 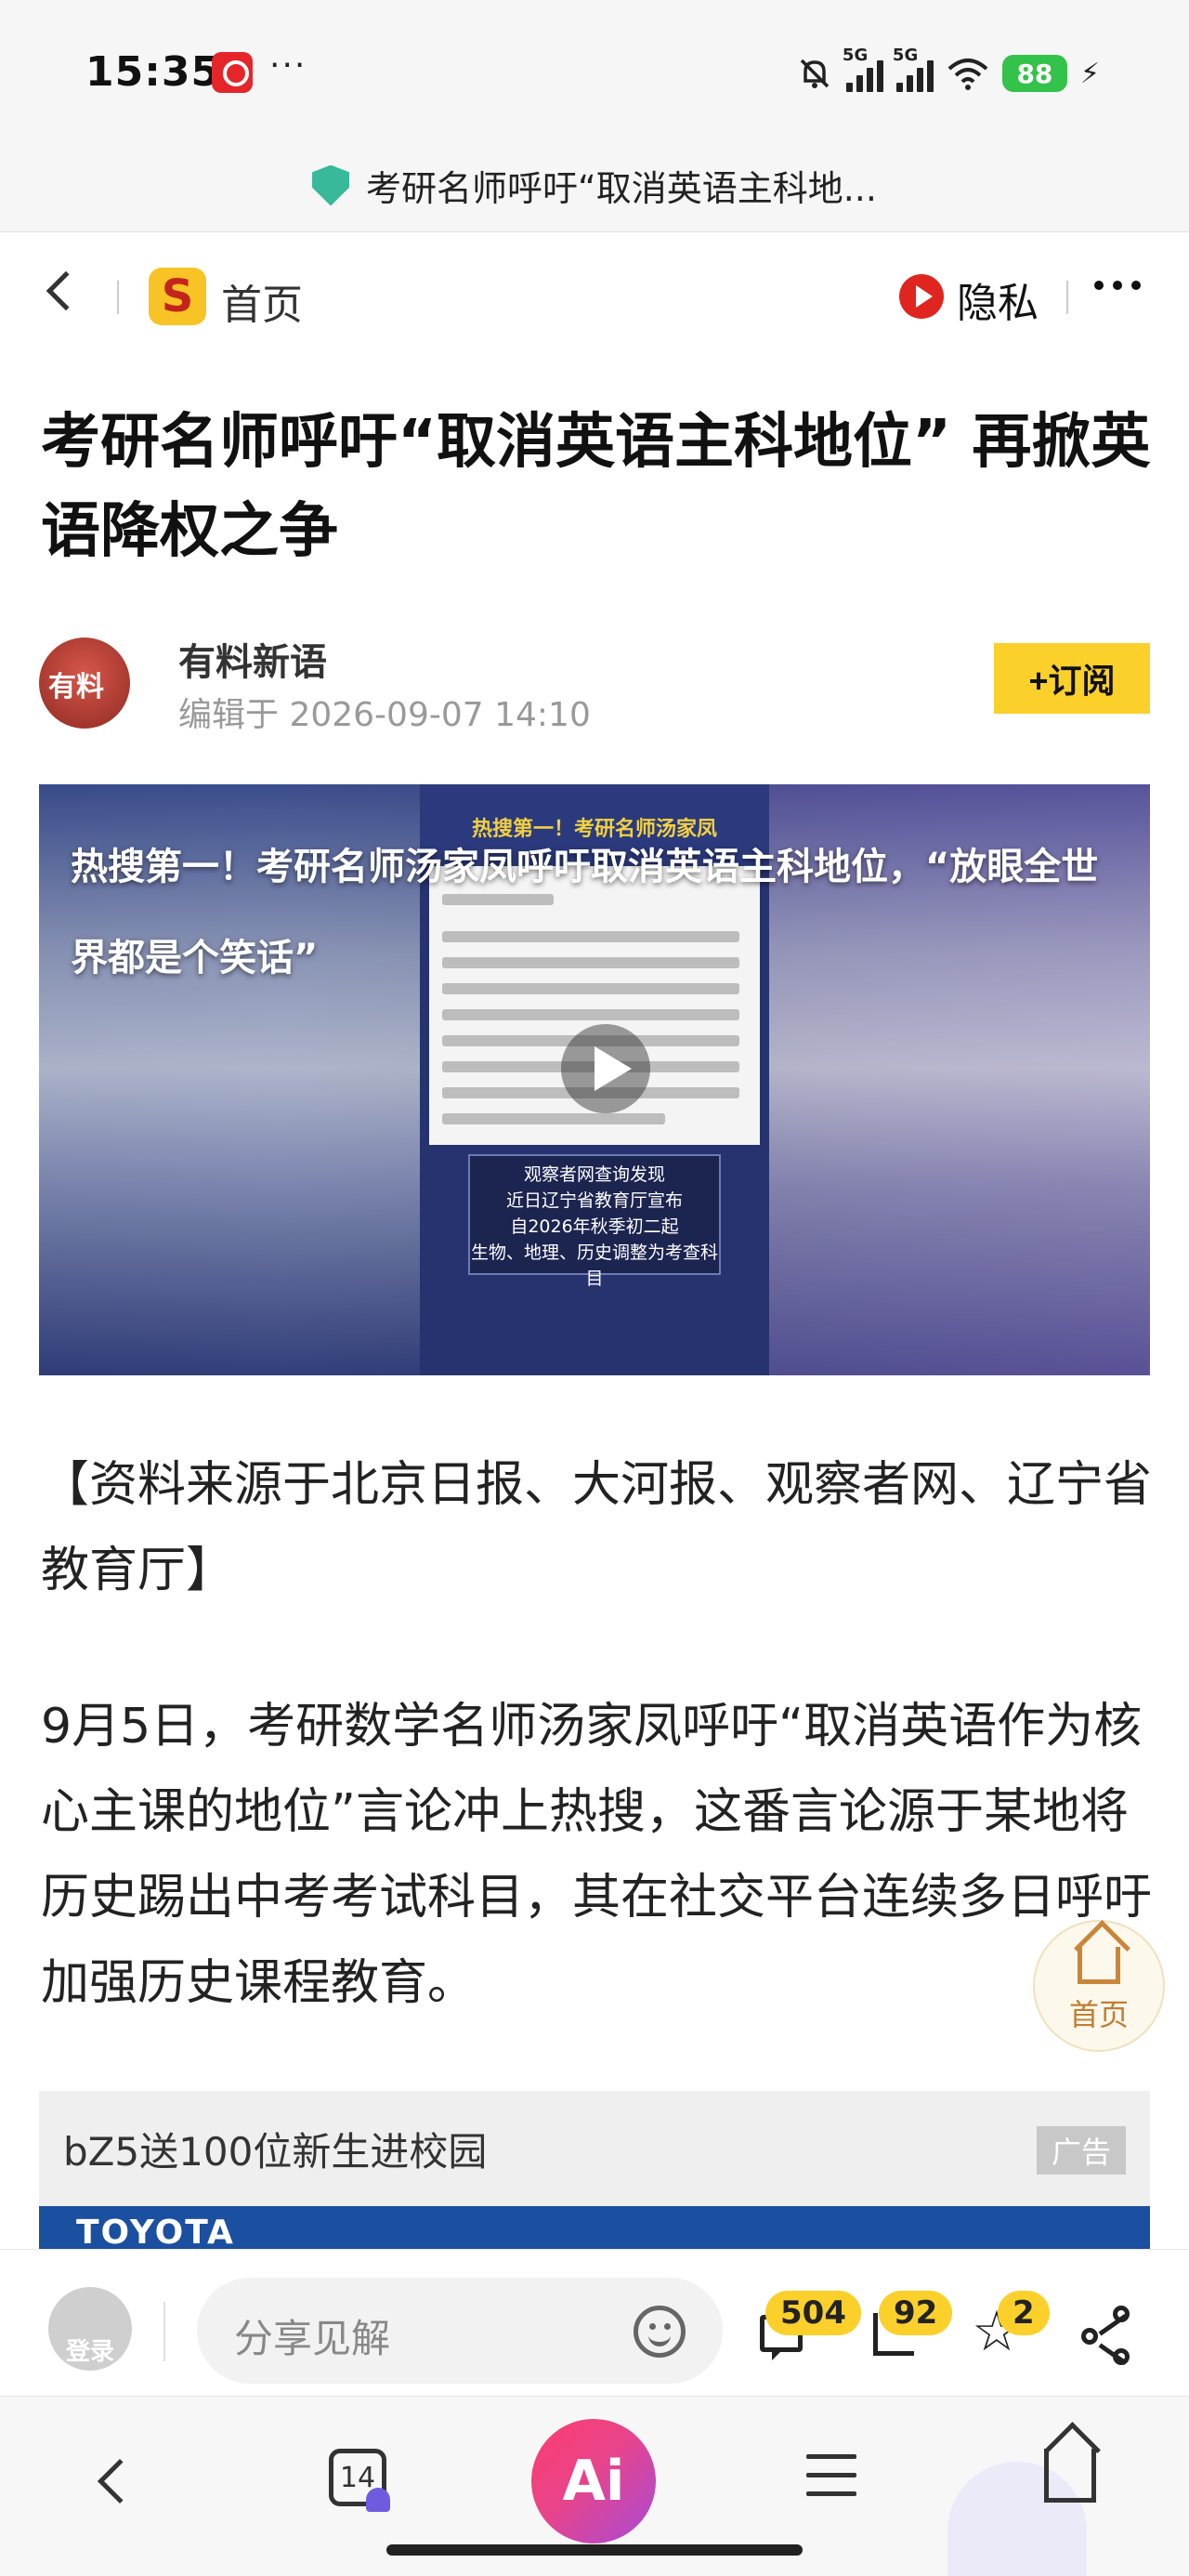 I want to click on wifi-icon, so click(x=967, y=74).